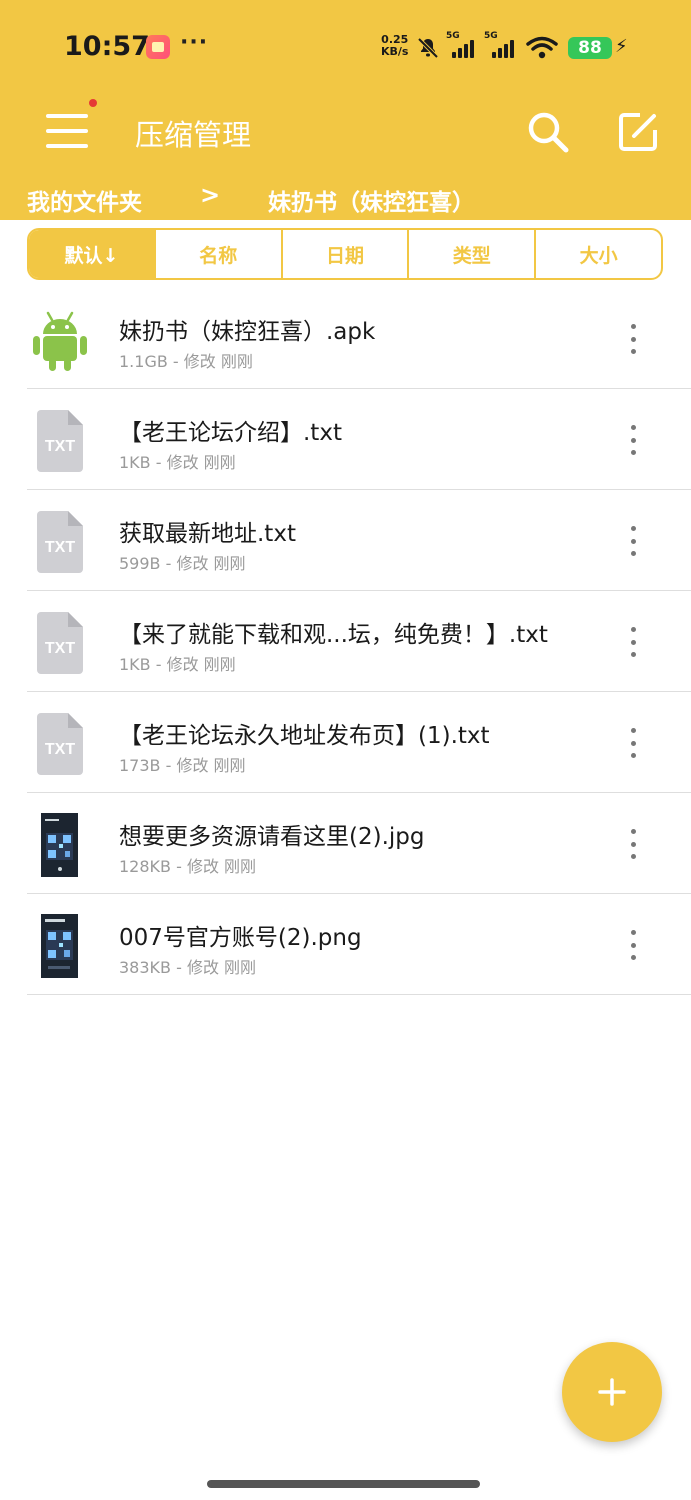  I want to click on notification-dot, so click(93, 103).